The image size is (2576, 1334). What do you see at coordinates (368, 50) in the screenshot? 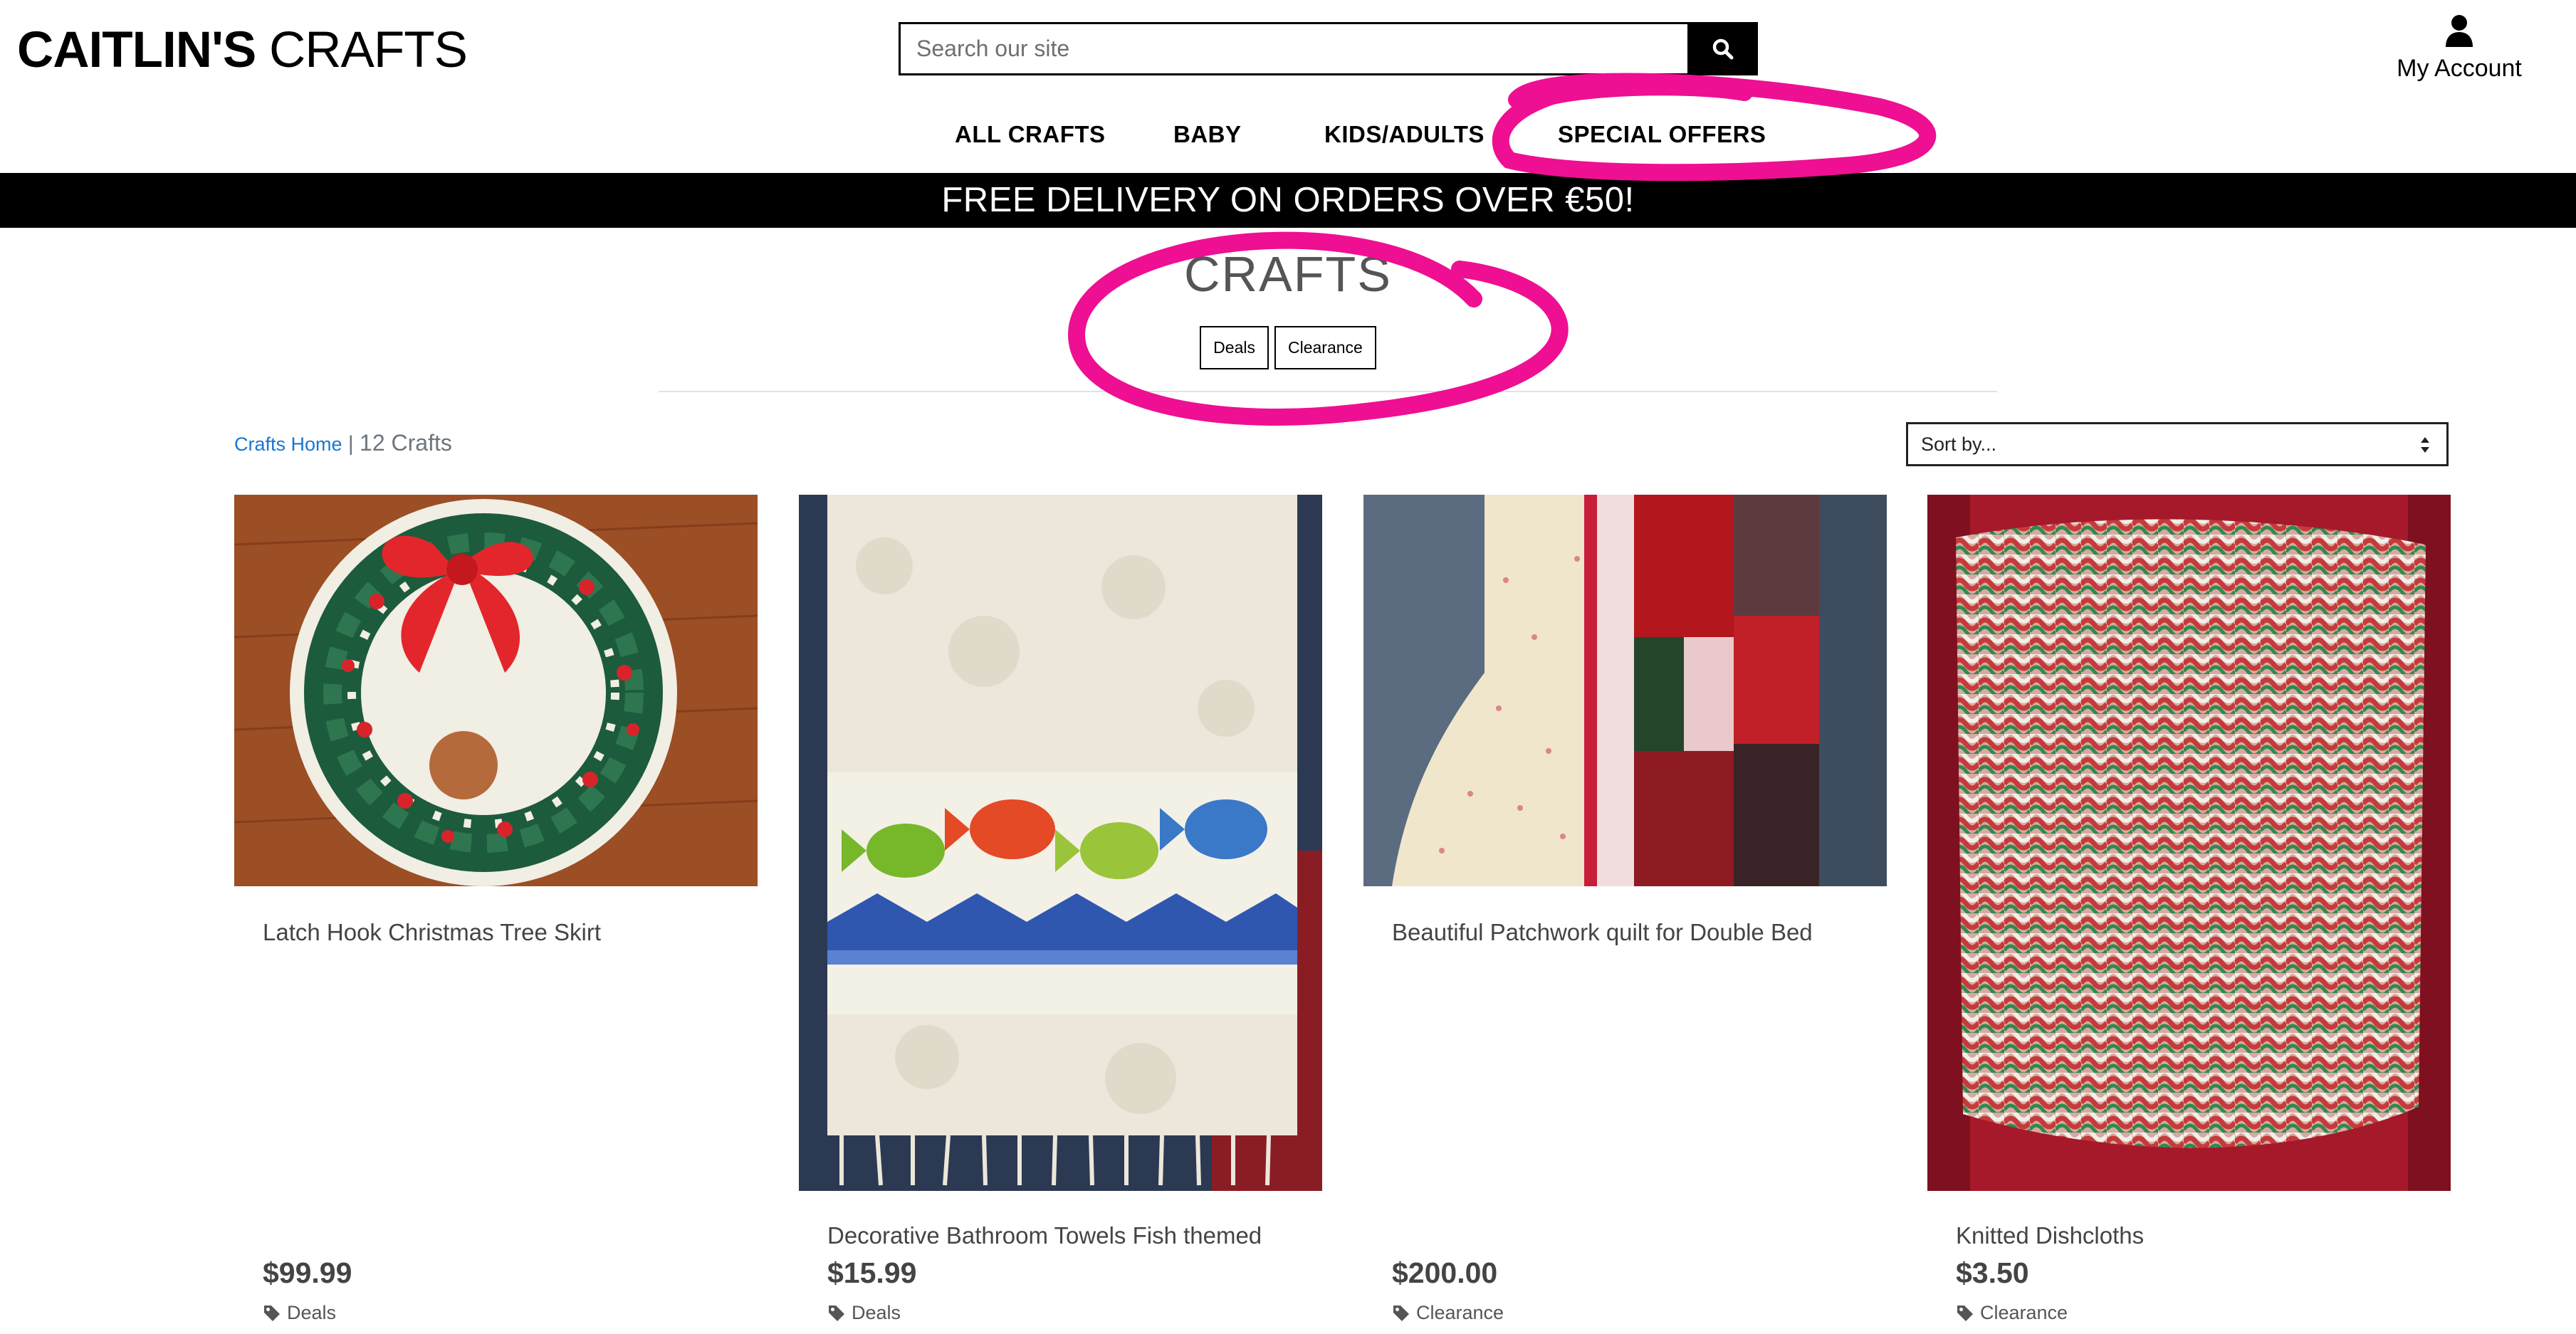
I see `logo-light-text: CRAFTS` at bounding box center [368, 50].